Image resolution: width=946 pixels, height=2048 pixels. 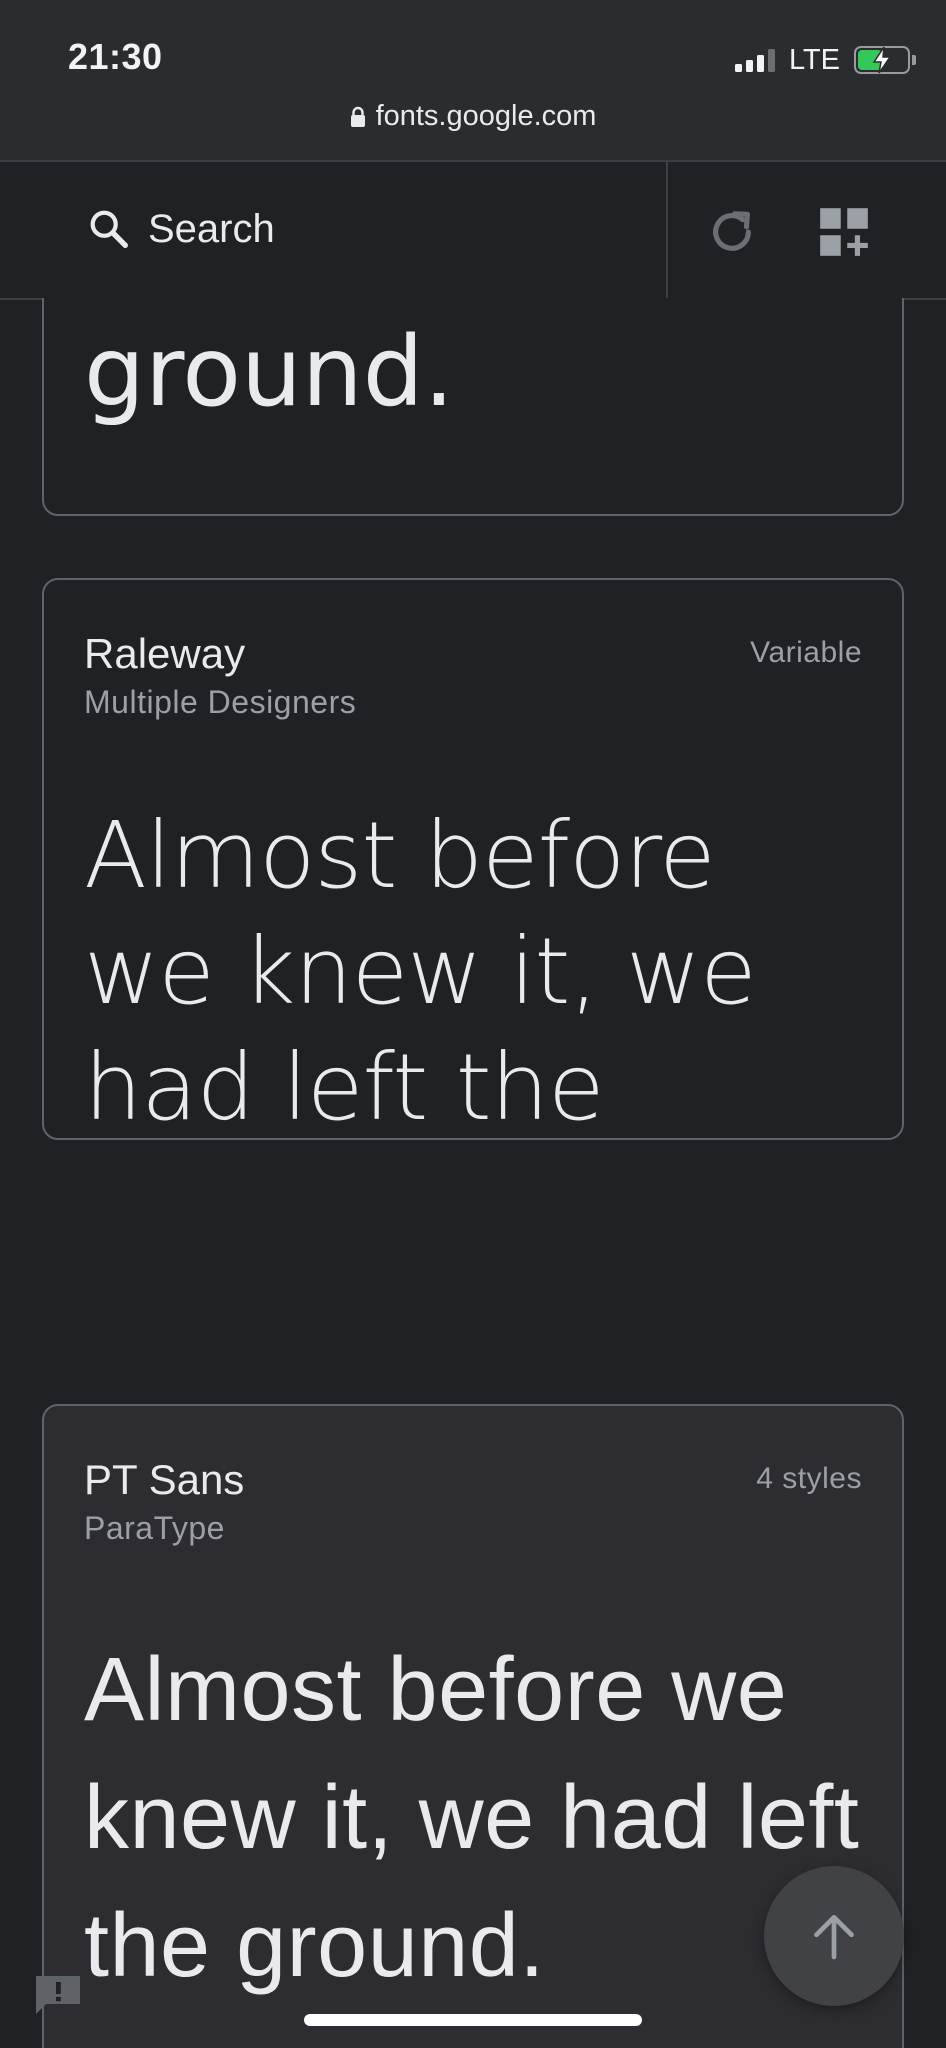 I want to click on add-grid-icon, so click(x=844, y=232).